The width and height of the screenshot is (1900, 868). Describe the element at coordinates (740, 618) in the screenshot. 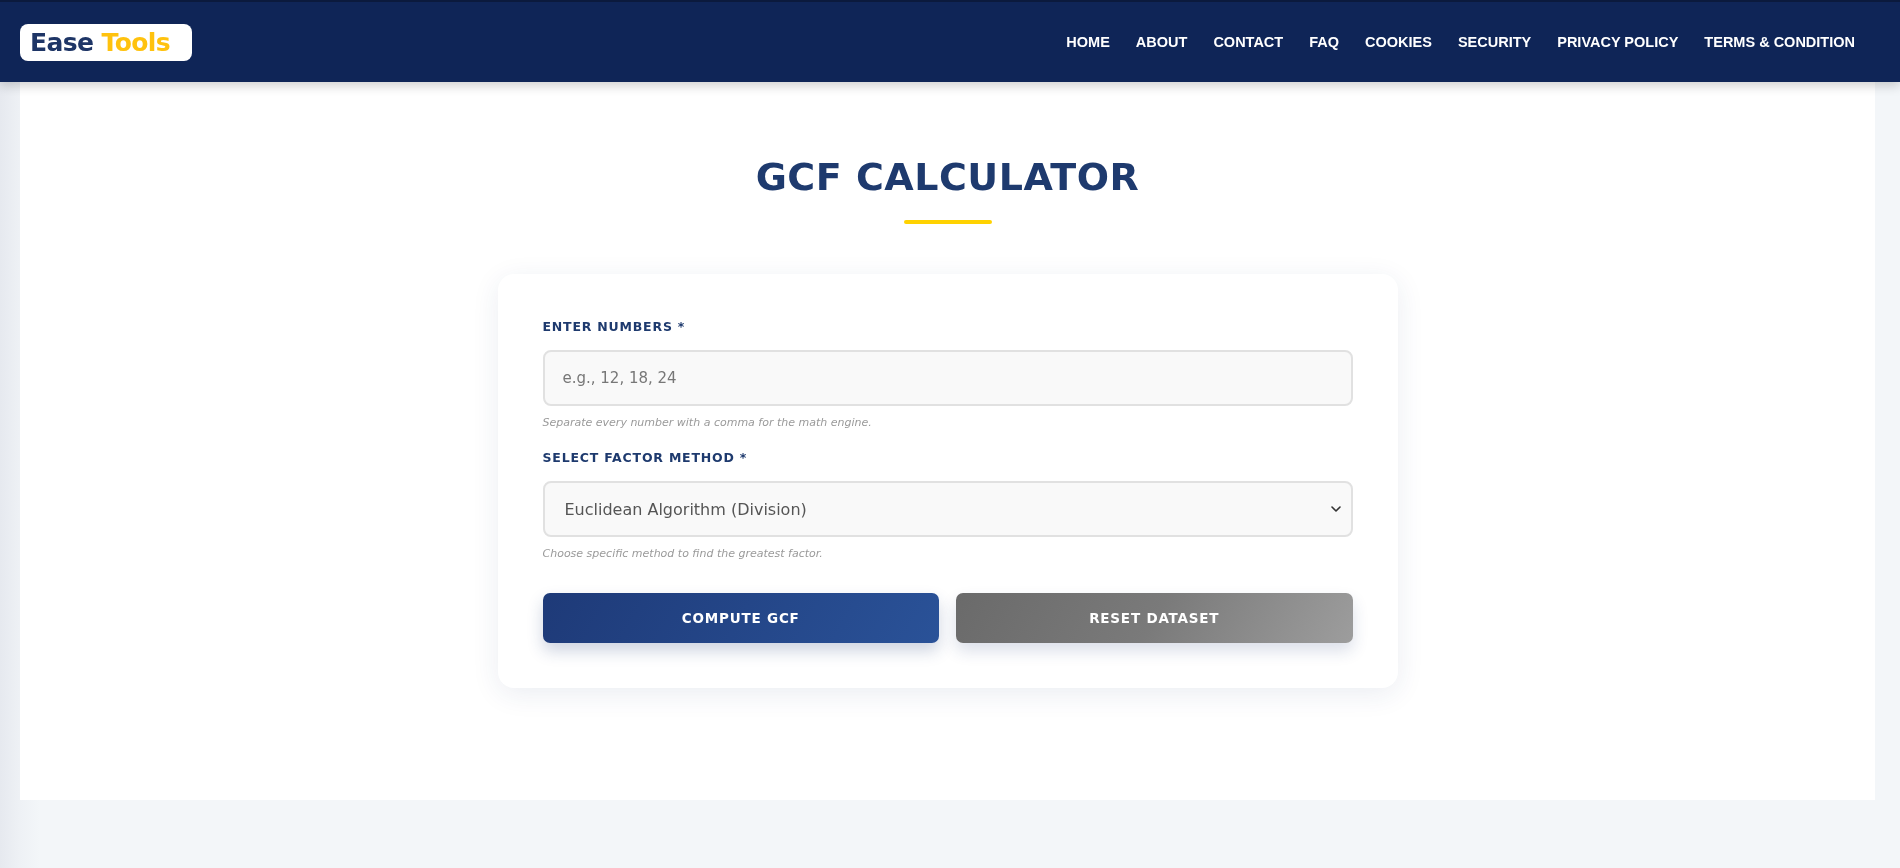

I see `compute-button: COMPUTE GCF` at that location.